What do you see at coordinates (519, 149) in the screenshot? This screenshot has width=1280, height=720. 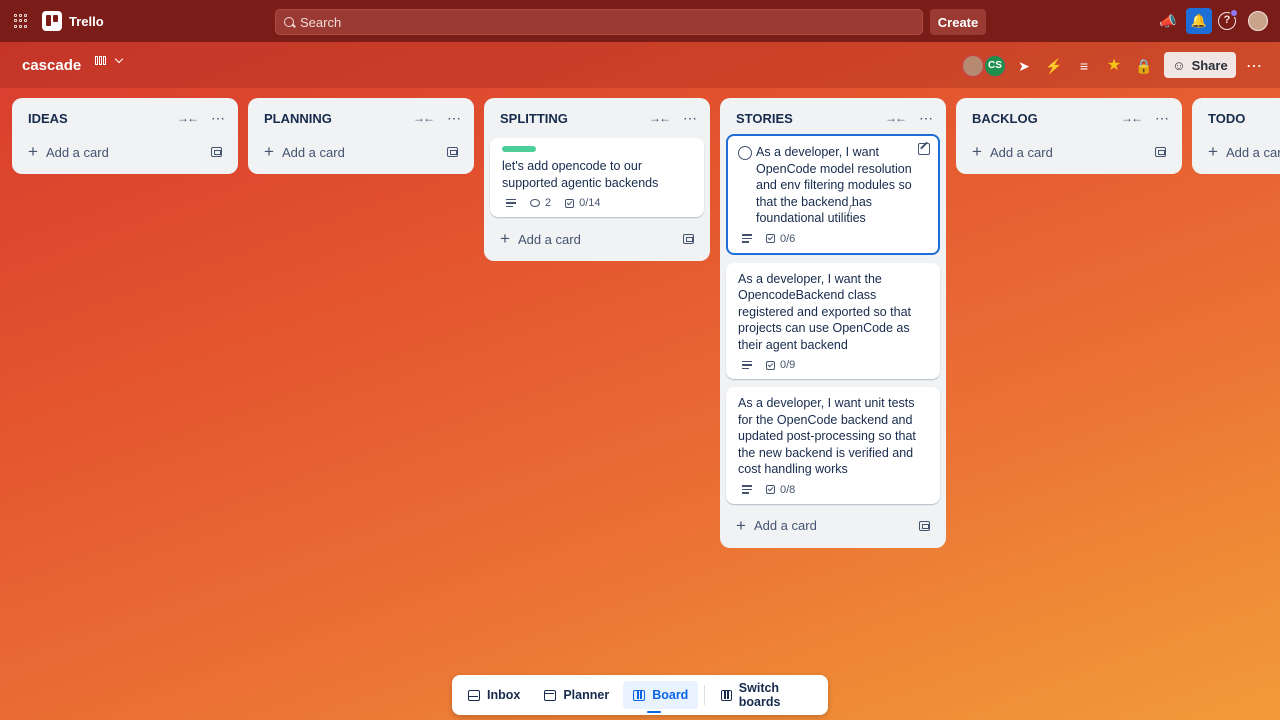 I see `card-label-green` at bounding box center [519, 149].